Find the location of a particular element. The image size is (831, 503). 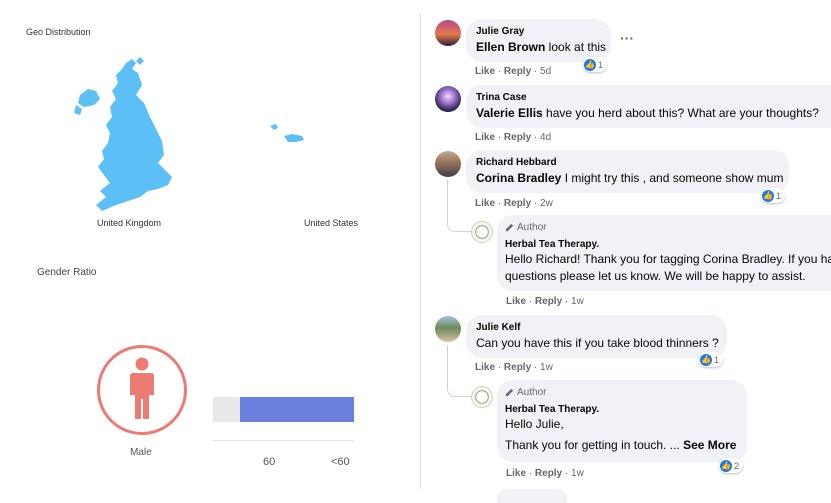

see-more-link: See More is located at coordinates (709, 445).